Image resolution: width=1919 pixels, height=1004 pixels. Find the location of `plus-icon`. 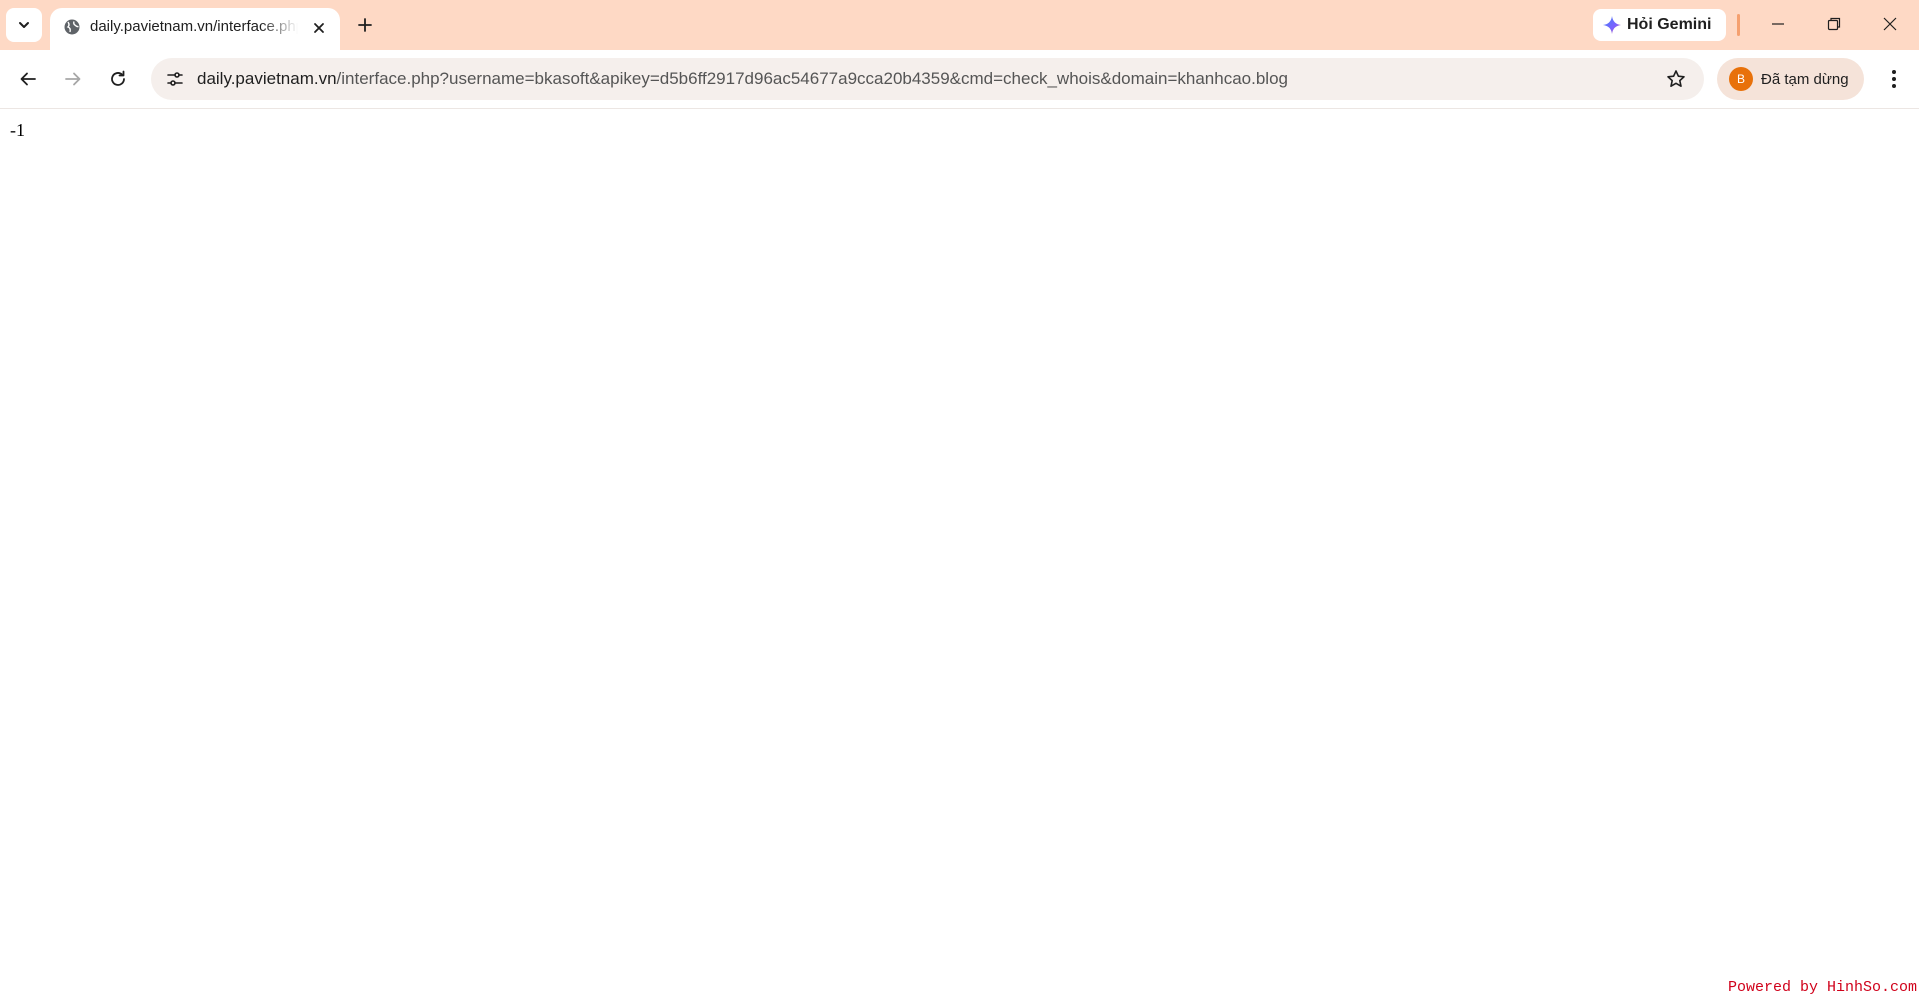

plus-icon is located at coordinates (365, 25).